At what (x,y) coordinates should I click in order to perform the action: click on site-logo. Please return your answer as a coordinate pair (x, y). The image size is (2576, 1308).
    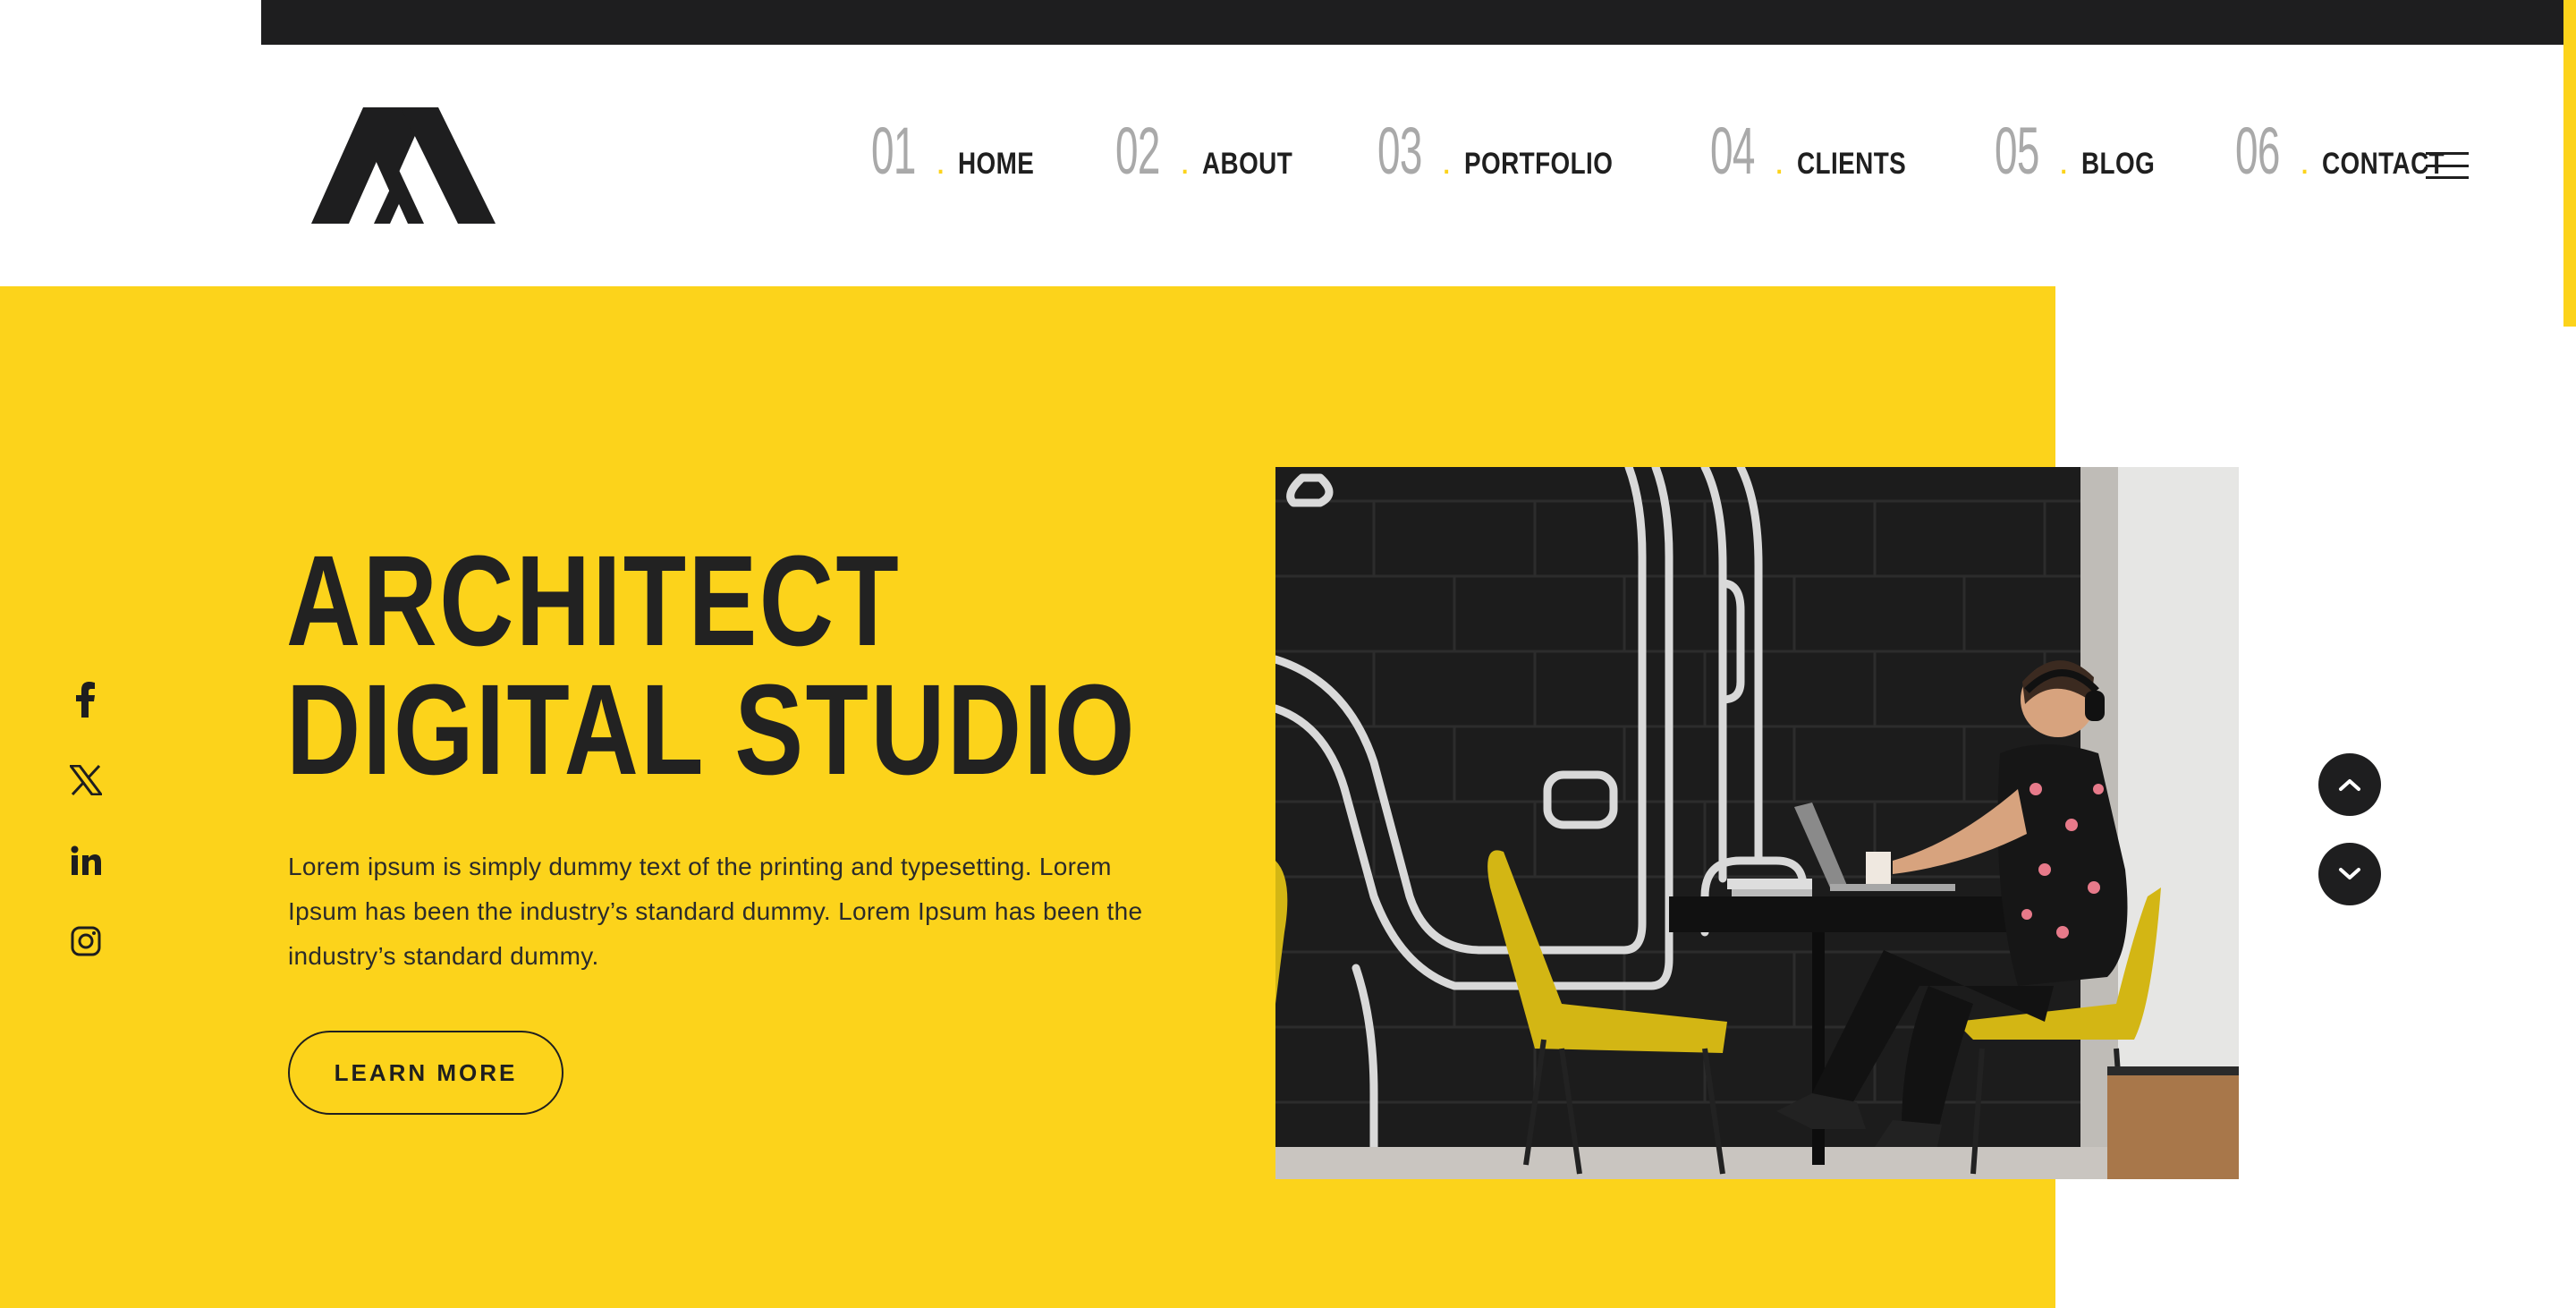
    Looking at the image, I should click on (403, 165).